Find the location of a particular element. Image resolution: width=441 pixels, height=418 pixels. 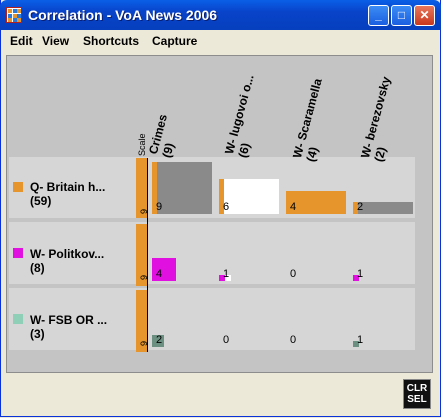

row-count: (8) is located at coordinates (37, 268).